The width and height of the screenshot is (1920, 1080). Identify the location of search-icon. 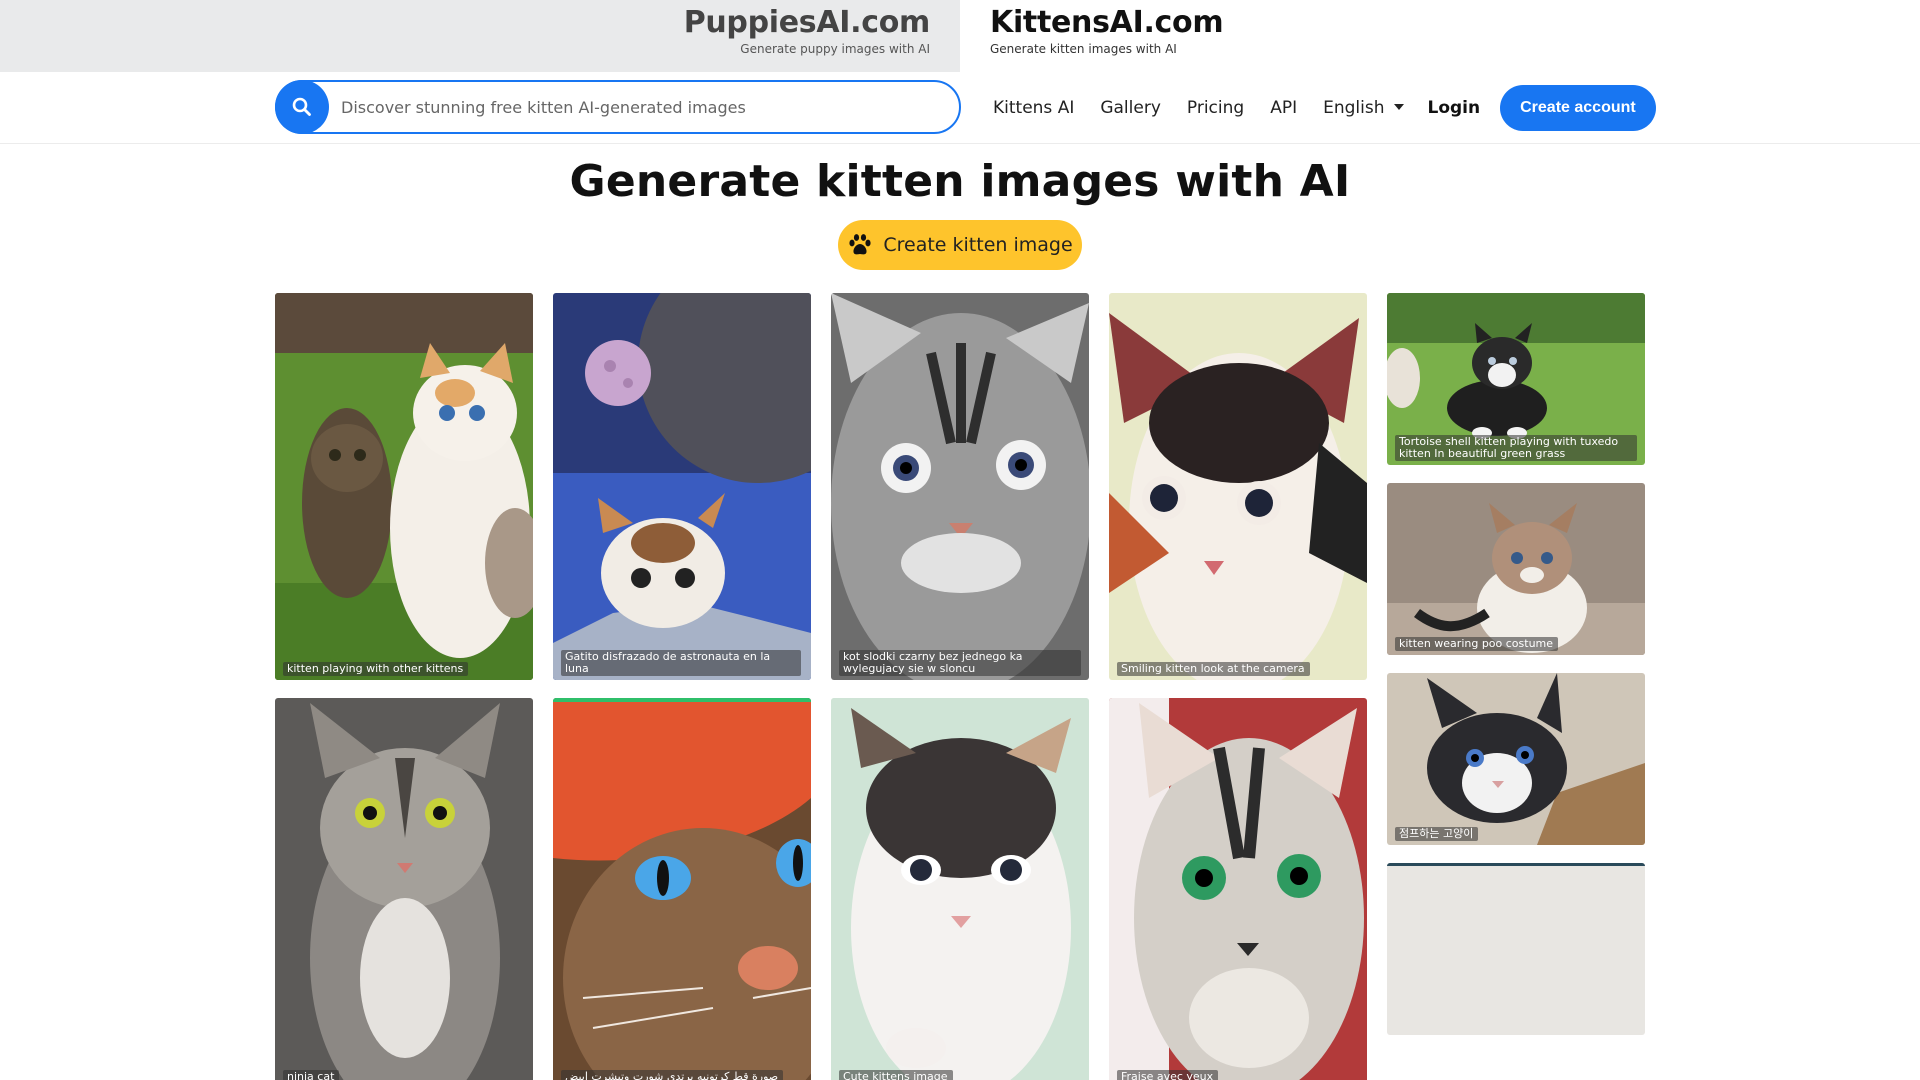
(301, 106).